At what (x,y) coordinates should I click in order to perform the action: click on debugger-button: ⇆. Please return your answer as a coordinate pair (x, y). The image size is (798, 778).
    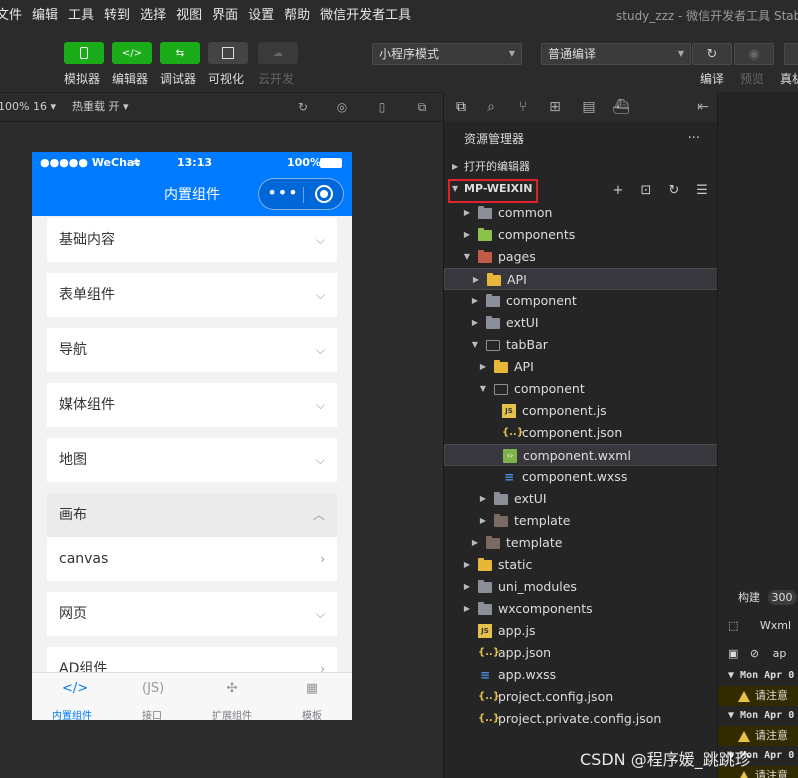
    Looking at the image, I should click on (180, 53).